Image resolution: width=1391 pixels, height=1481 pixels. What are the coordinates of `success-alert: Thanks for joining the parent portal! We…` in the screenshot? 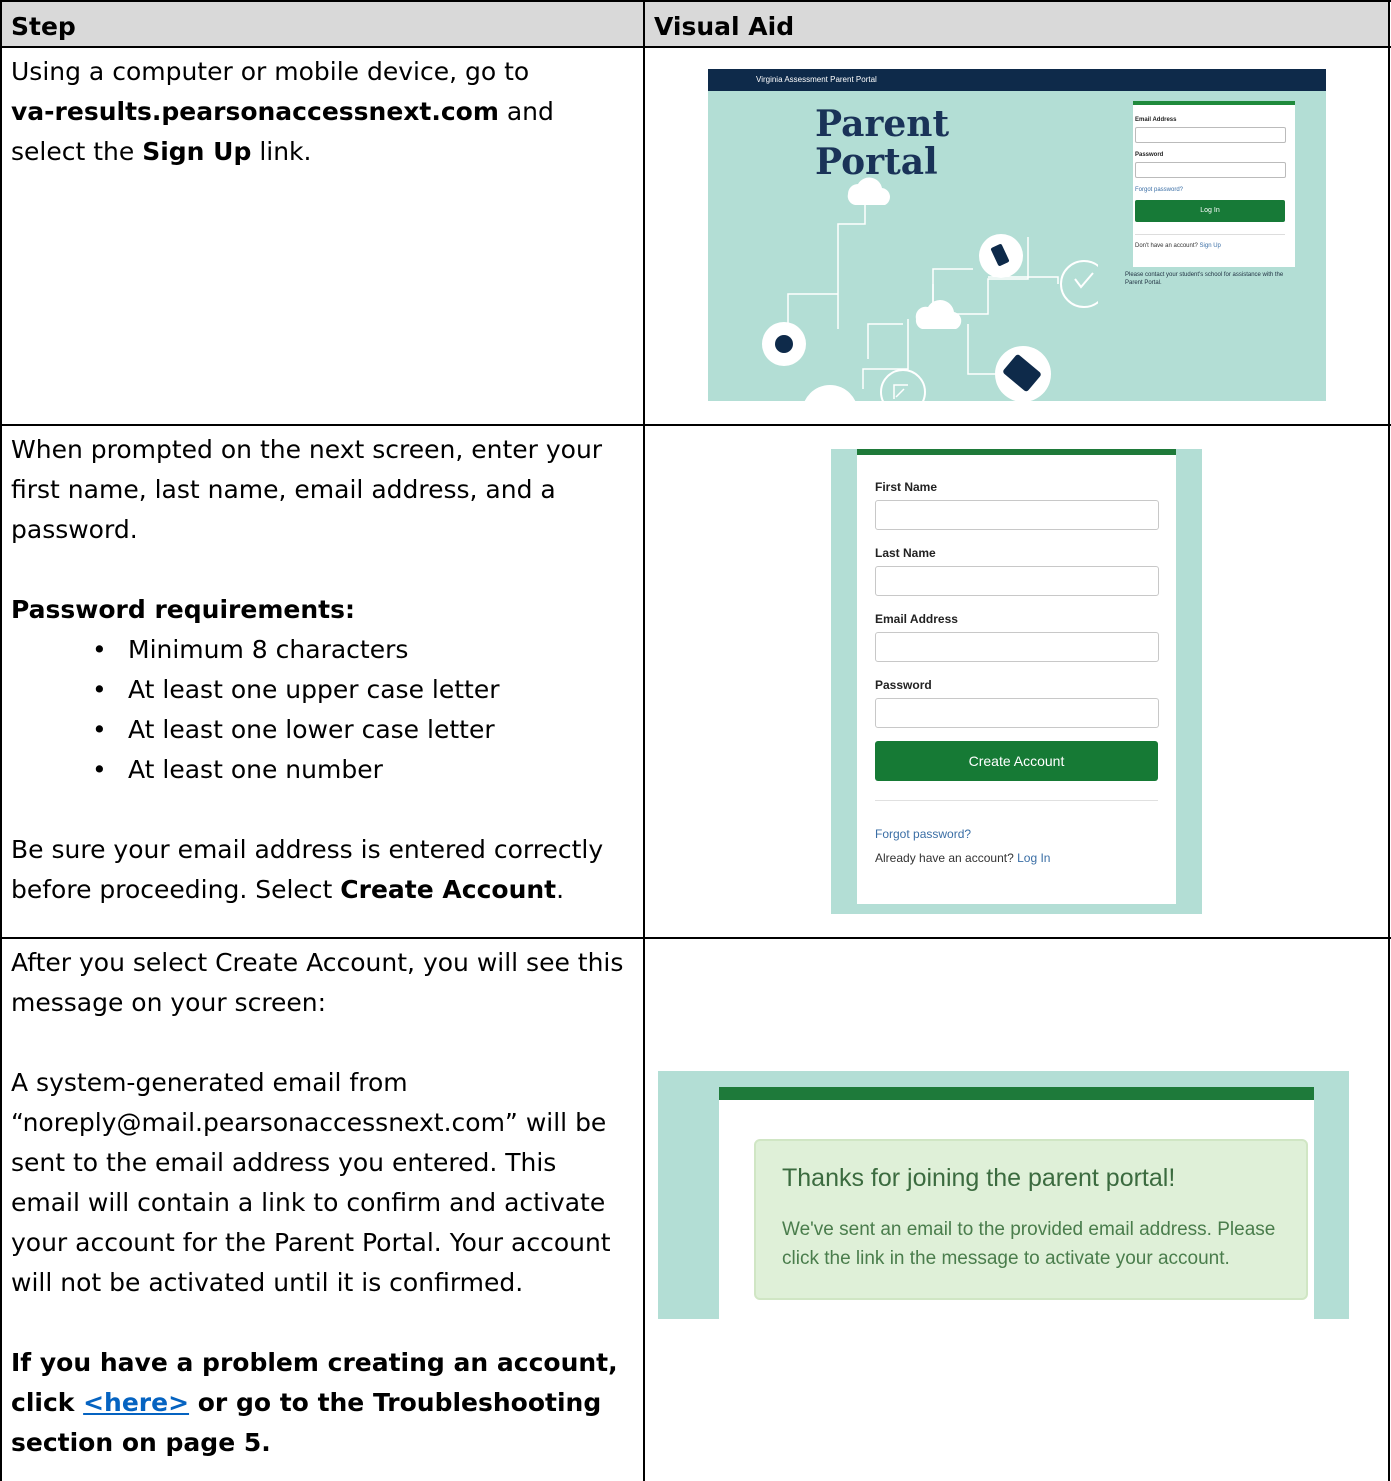 It's located at (1031, 1219).